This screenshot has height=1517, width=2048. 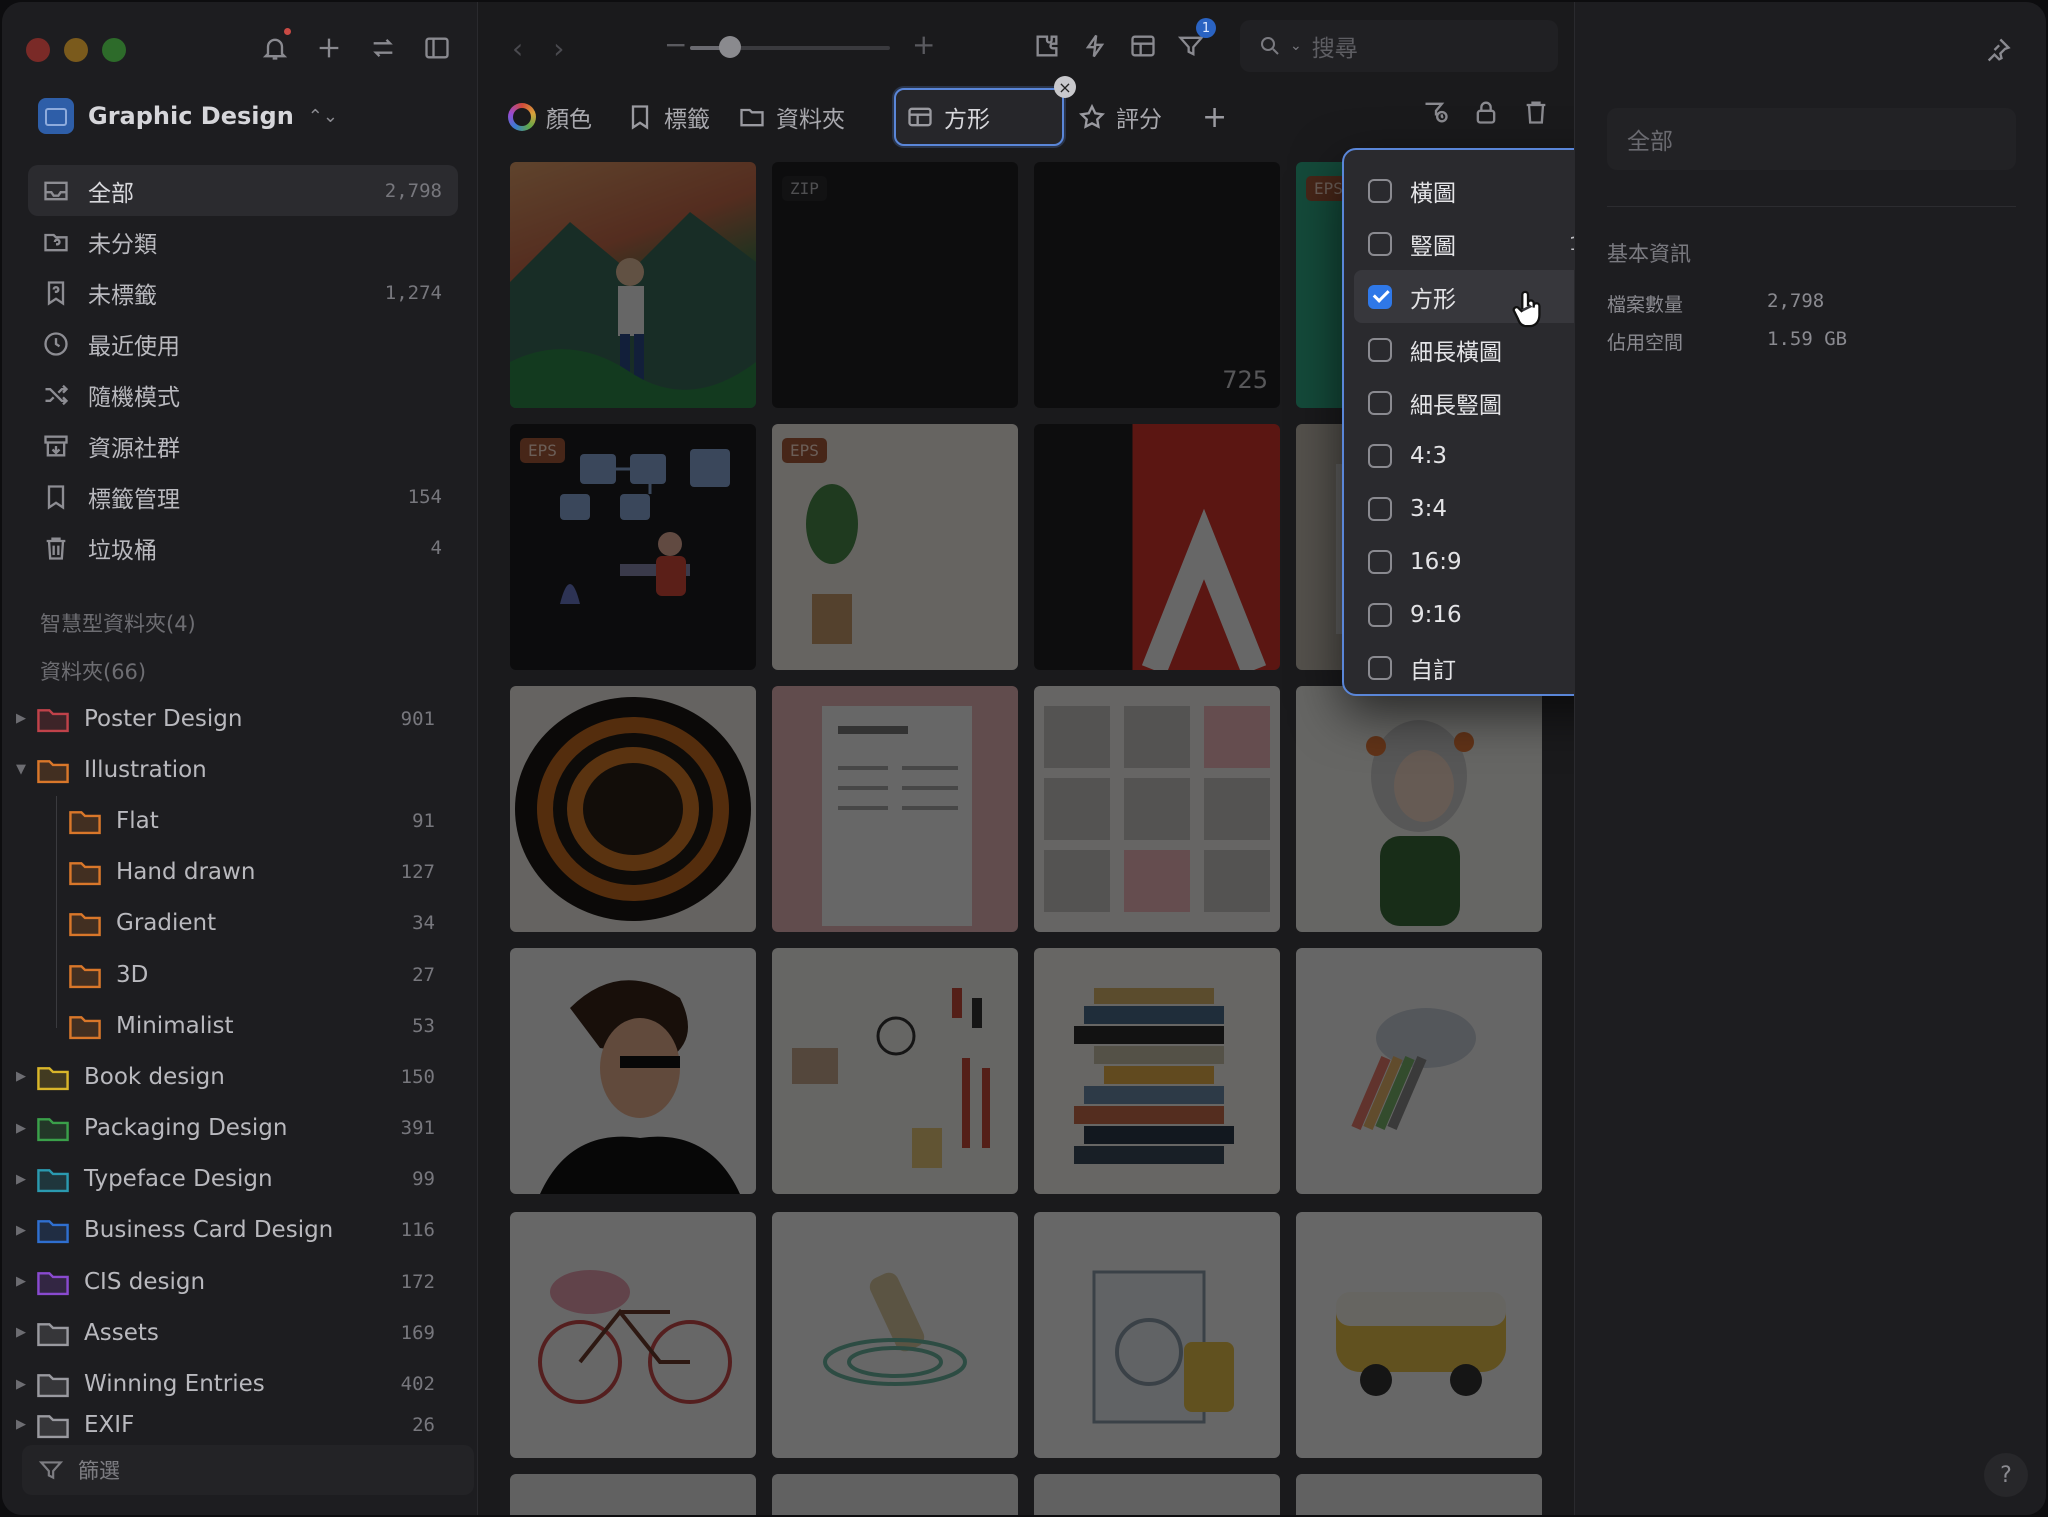 I want to click on folder-item: Hand drawn 127, so click(x=239, y=872).